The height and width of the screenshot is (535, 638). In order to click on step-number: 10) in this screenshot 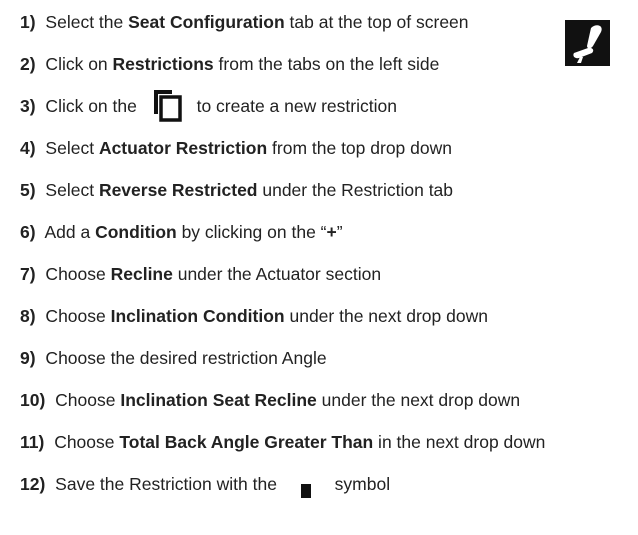, I will do `click(33, 400)`.